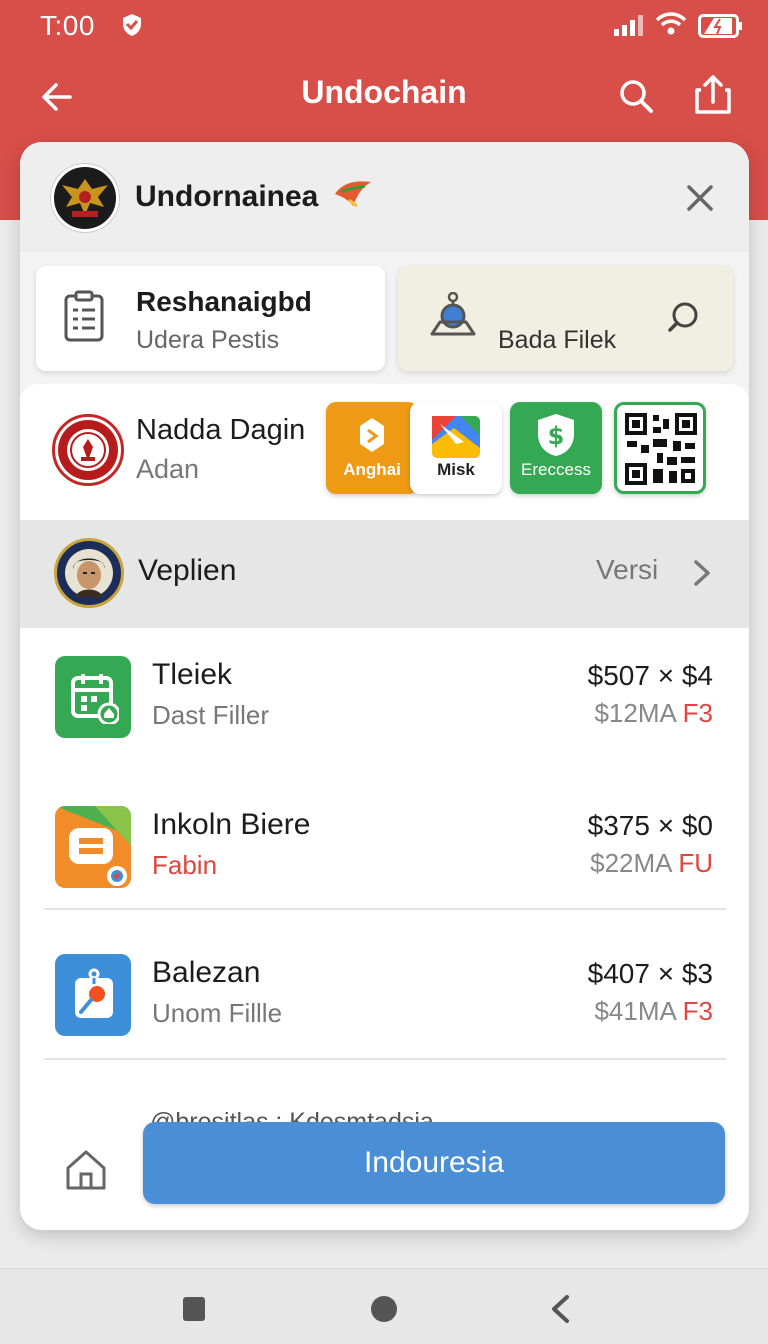 Image resolution: width=768 pixels, height=1344 pixels. I want to click on qr-code-icon, so click(661, 449).